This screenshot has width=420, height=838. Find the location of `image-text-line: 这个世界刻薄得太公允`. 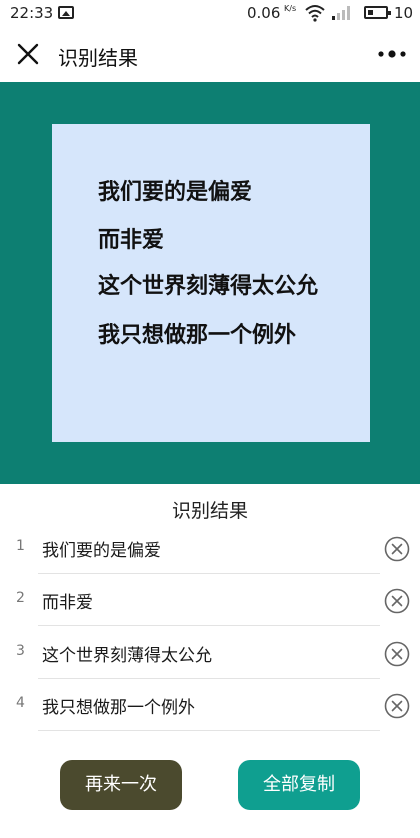

image-text-line: 这个世界刻薄得太公允 is located at coordinates (208, 286).